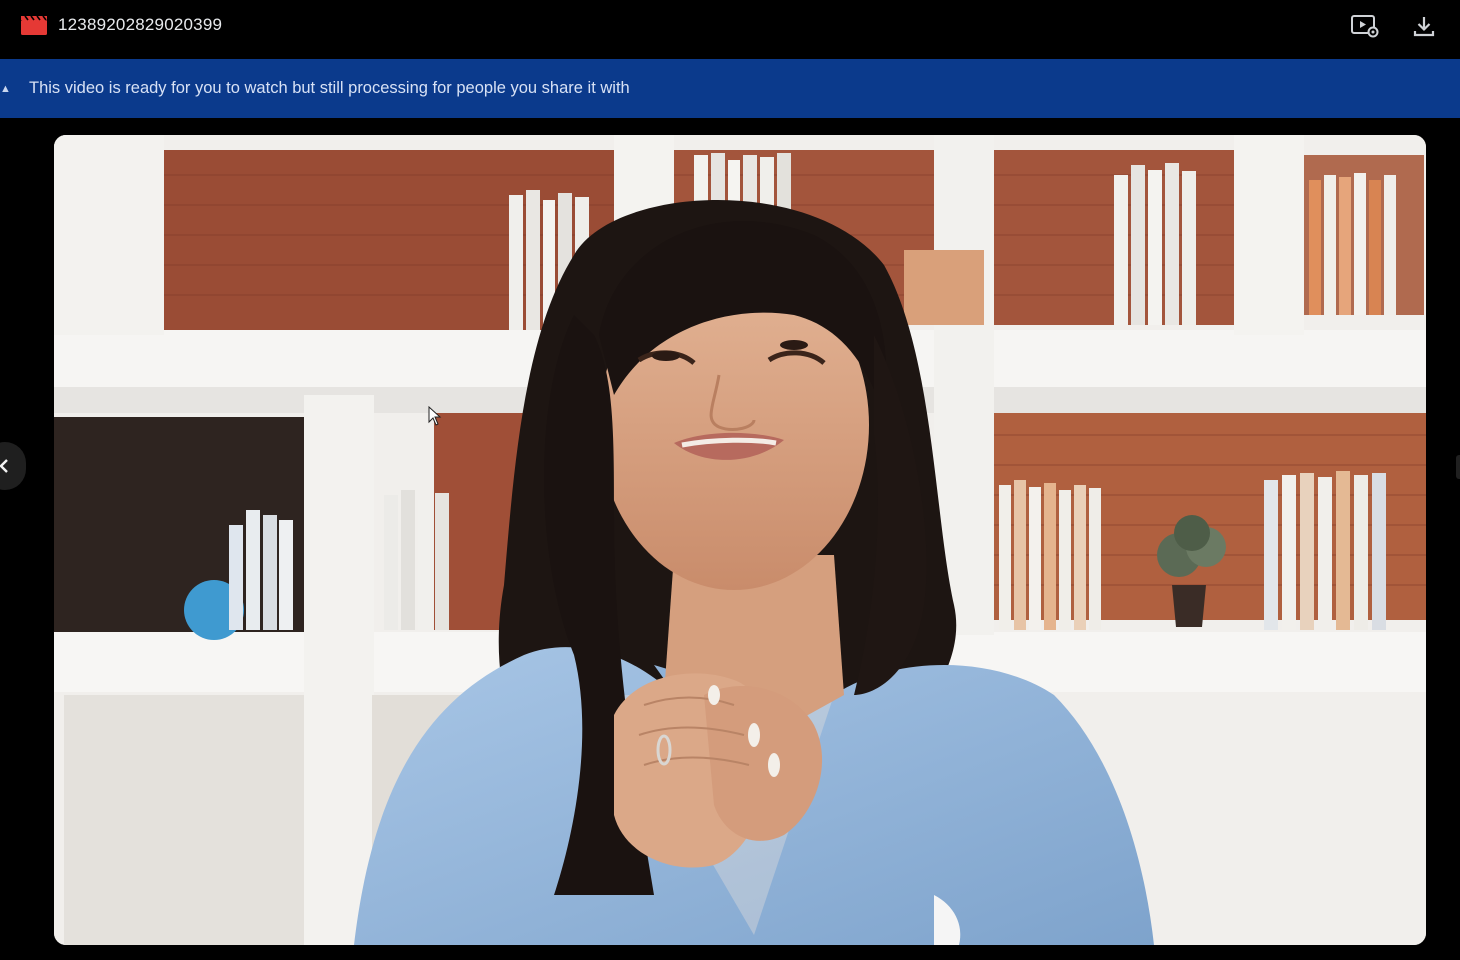 The height and width of the screenshot is (960, 1460). Describe the element at coordinates (4, 466) in the screenshot. I see `chevron-left-icon` at that location.